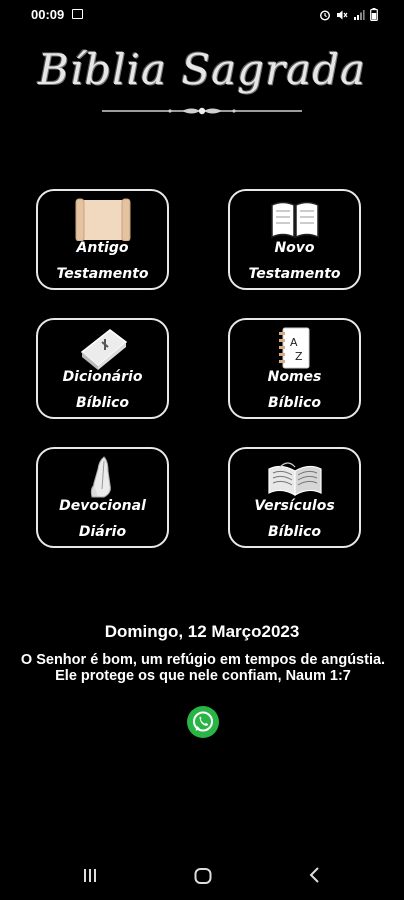 The height and width of the screenshot is (900, 404). I want to click on whatsapp-icon, so click(203, 721).